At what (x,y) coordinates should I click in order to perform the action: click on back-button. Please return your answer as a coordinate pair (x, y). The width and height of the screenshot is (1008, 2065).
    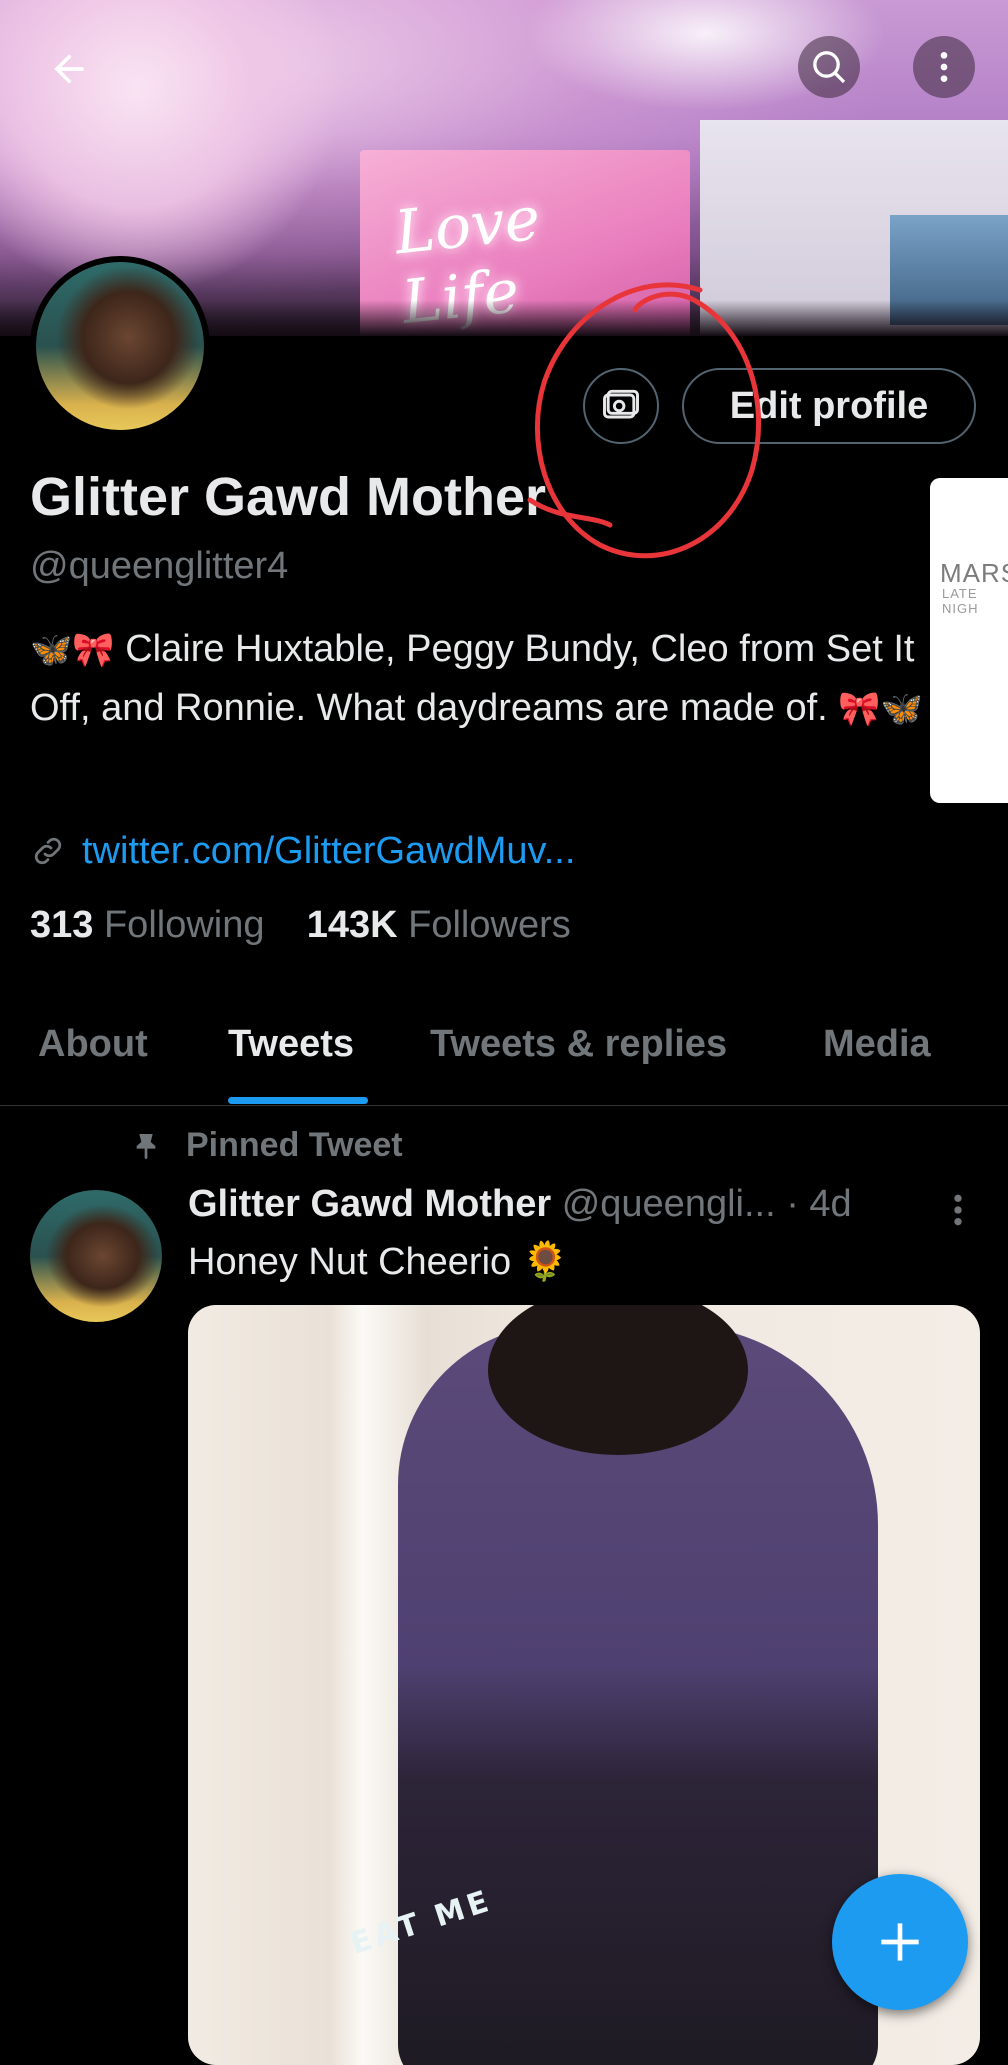
    Looking at the image, I should click on (69, 69).